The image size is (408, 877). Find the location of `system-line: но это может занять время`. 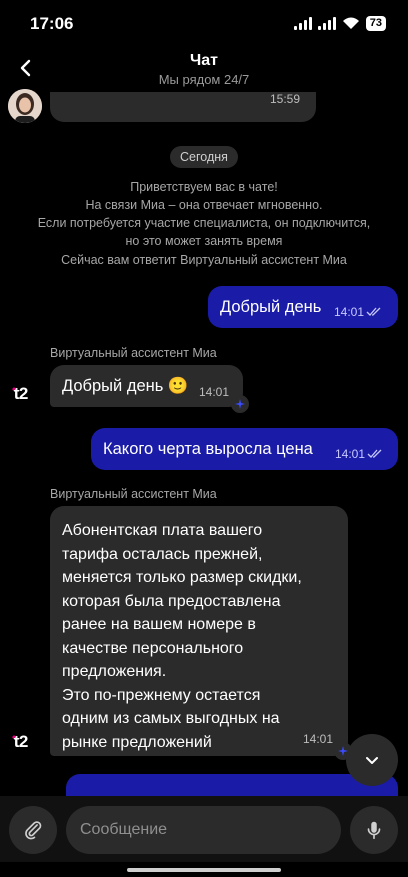

system-line: но это может занять время is located at coordinates (204, 241).